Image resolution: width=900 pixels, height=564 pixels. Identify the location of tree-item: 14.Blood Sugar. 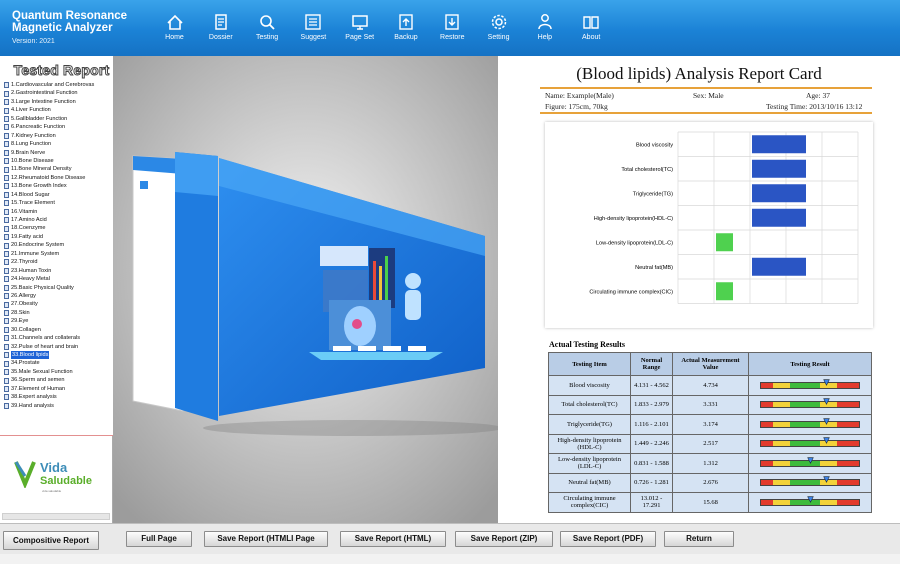
(49, 195).